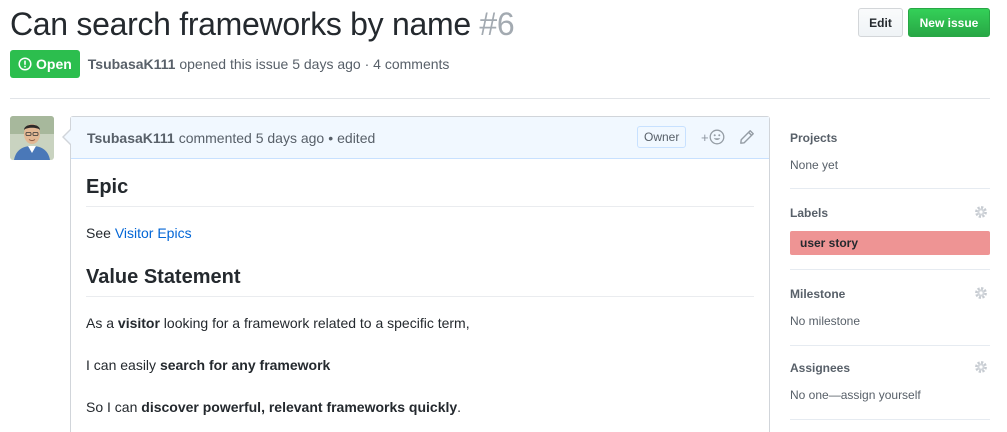 Image resolution: width=1007 pixels, height=432 pixels. What do you see at coordinates (880, 22) in the screenshot?
I see `edit-button: Edit` at bounding box center [880, 22].